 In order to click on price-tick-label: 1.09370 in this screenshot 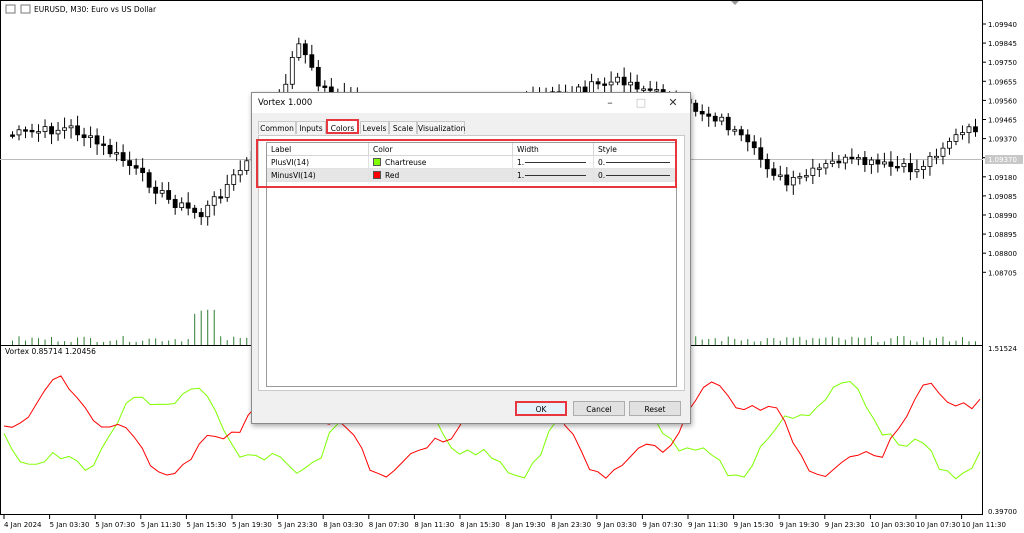, I will do `click(1002, 140)`.